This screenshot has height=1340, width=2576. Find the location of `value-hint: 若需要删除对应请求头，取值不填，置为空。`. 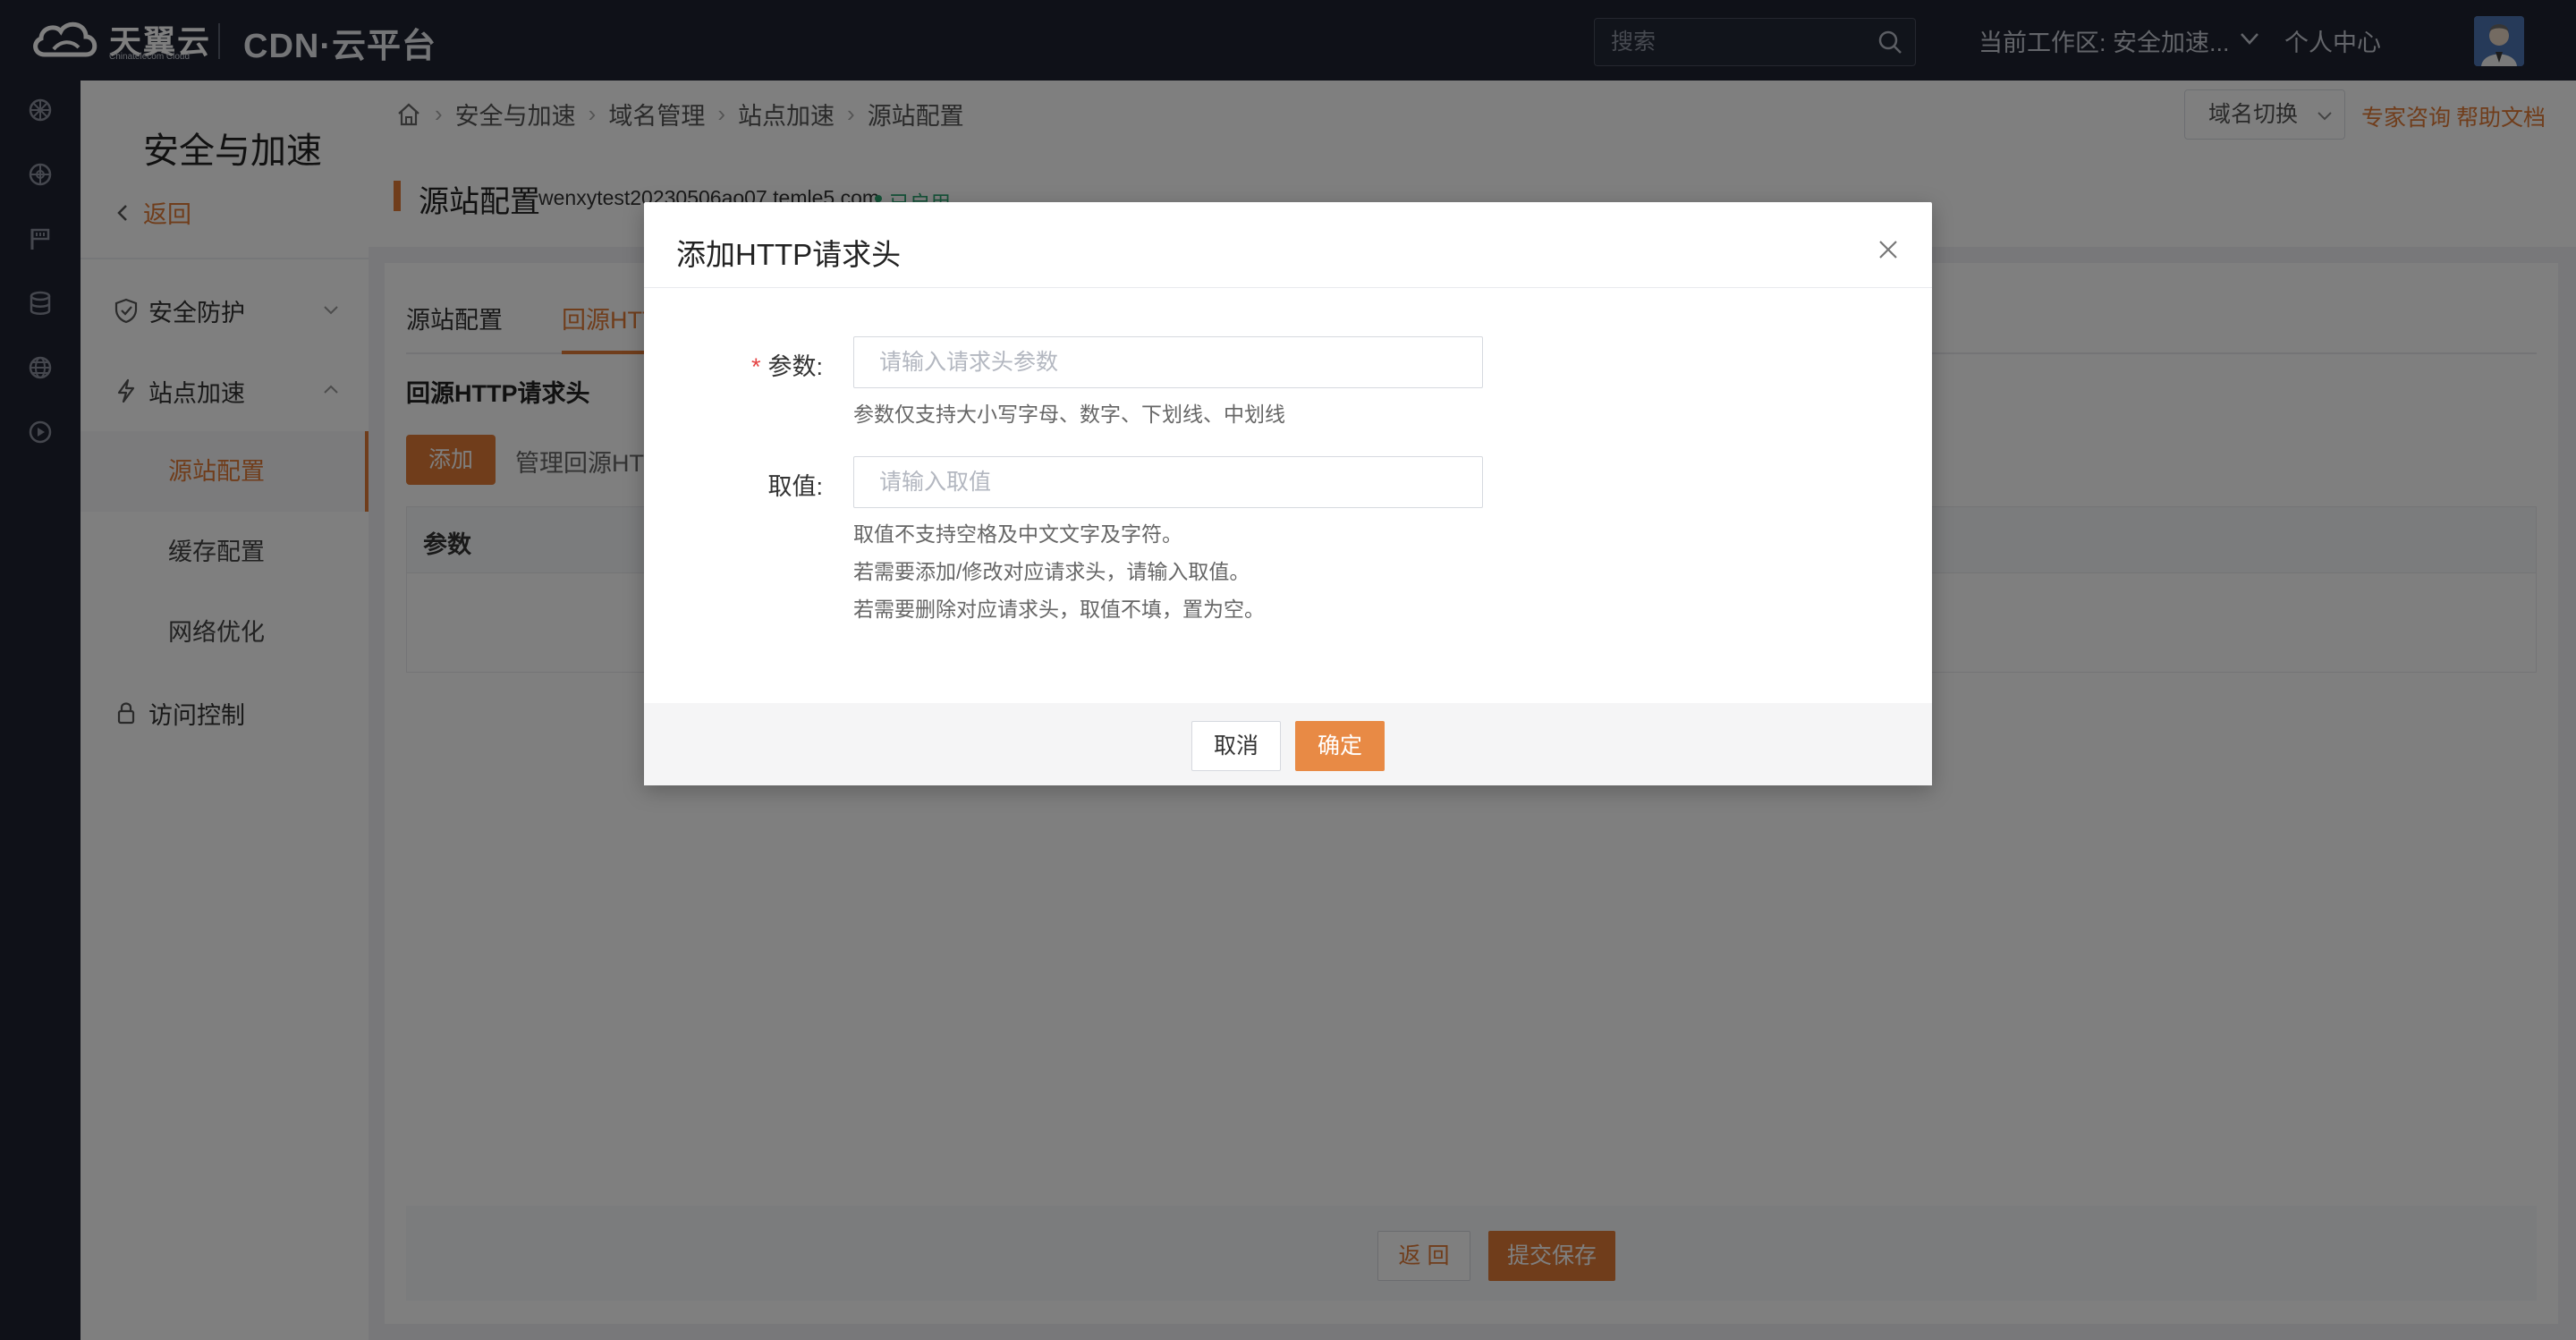

value-hint: 若需要删除对应请求头，取值不填，置为空。 is located at coordinates (1059, 609).